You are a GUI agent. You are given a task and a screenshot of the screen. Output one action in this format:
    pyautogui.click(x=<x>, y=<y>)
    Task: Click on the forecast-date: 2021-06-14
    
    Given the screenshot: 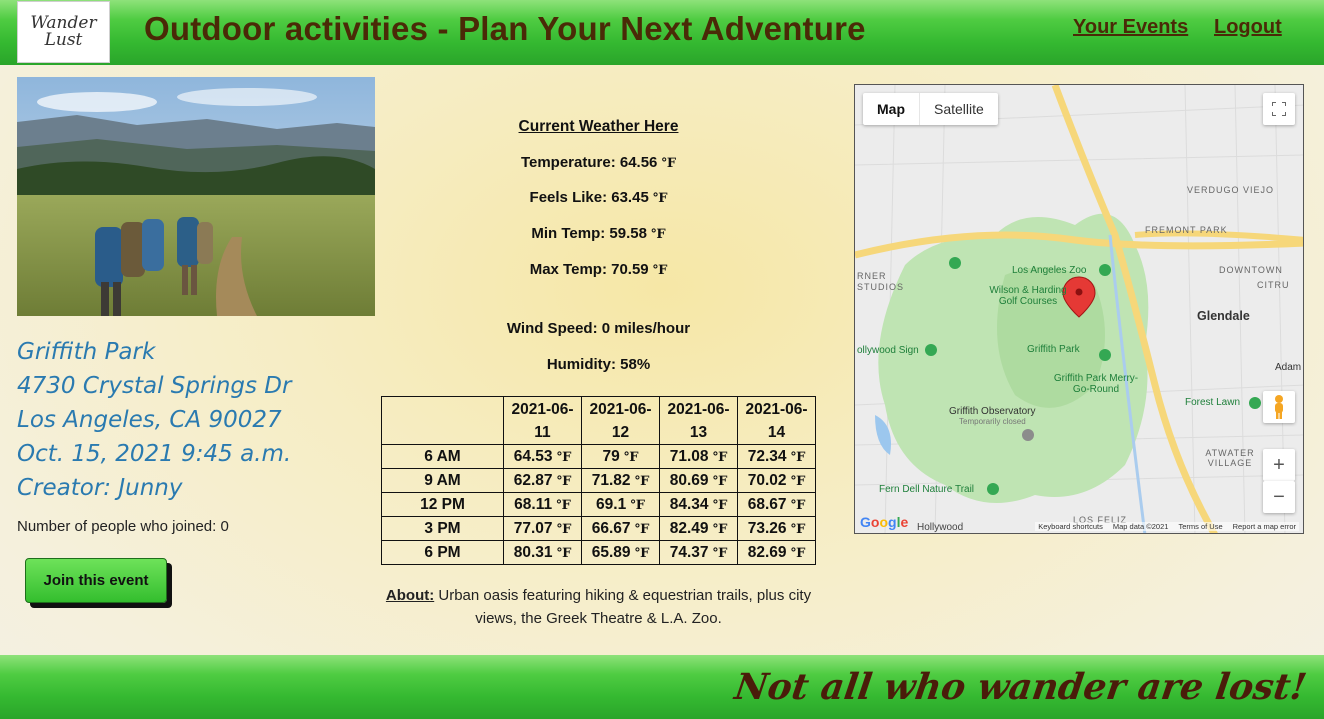 What is the action you would take?
    pyautogui.click(x=776, y=420)
    